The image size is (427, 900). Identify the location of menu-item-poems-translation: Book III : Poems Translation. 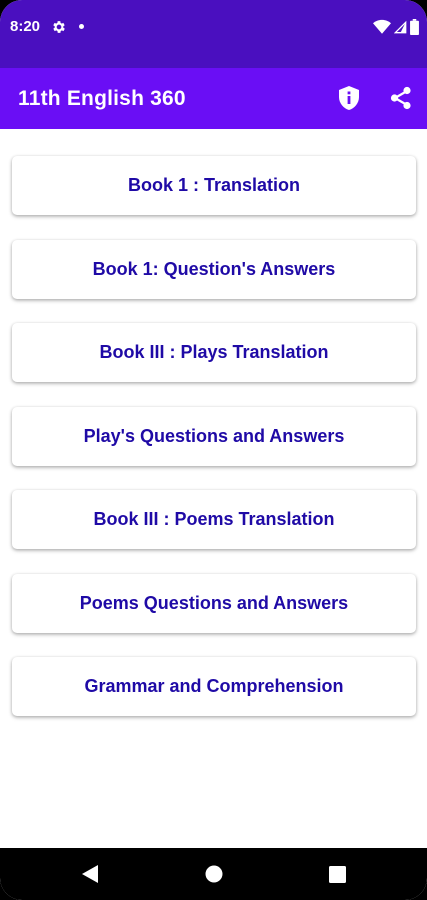
(214, 519).